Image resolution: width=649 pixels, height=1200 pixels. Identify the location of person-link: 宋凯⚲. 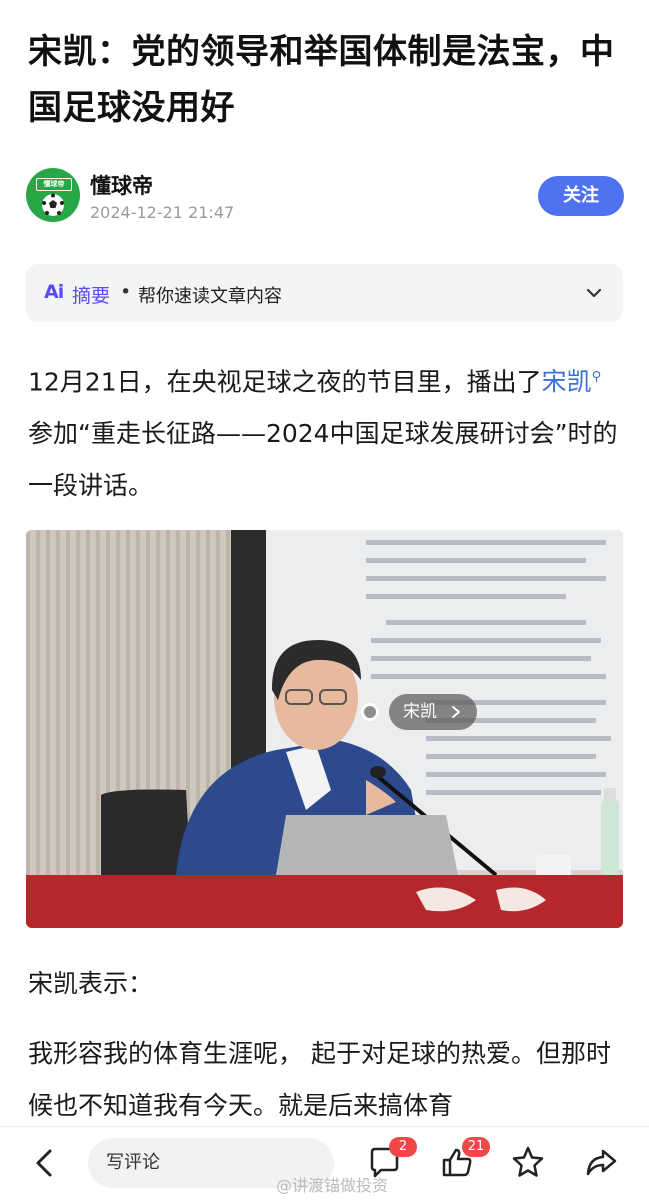
(572, 381).